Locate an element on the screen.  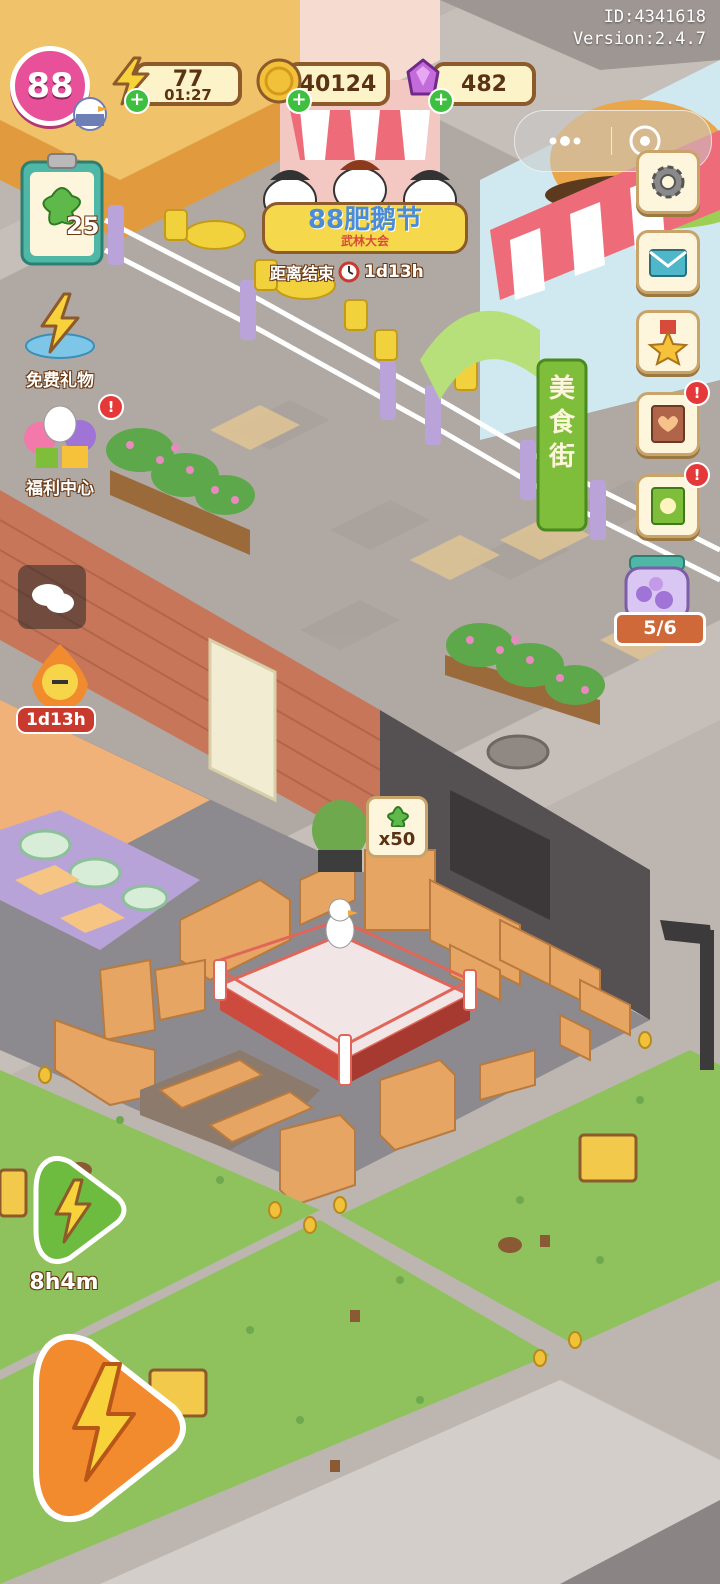
clock-icon is located at coordinates (349, 272).